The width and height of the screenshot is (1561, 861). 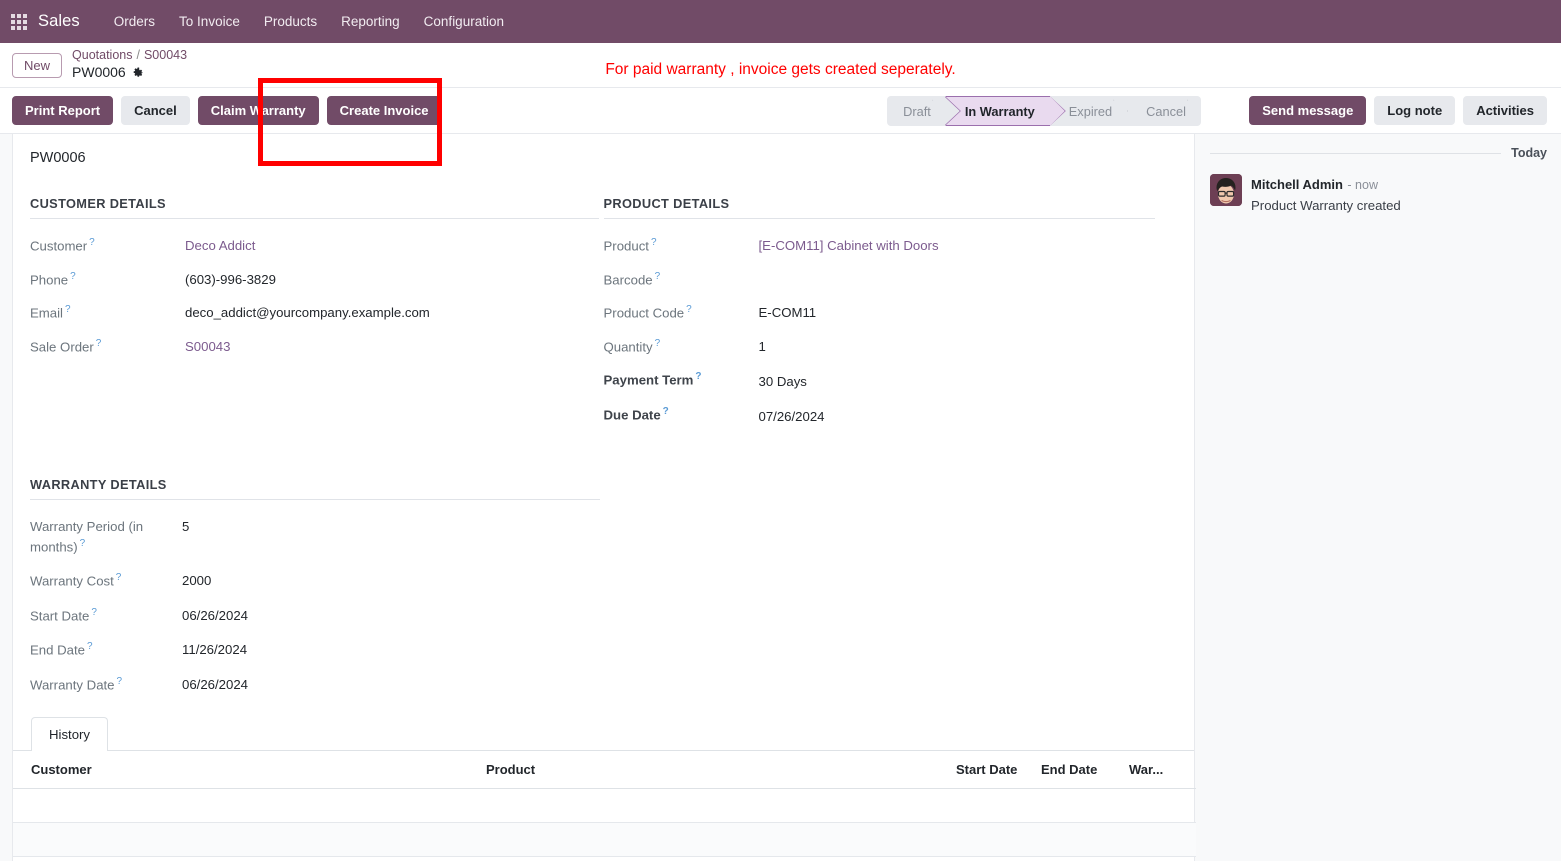 What do you see at coordinates (1308, 110) in the screenshot?
I see `send-message-button: Send message` at bounding box center [1308, 110].